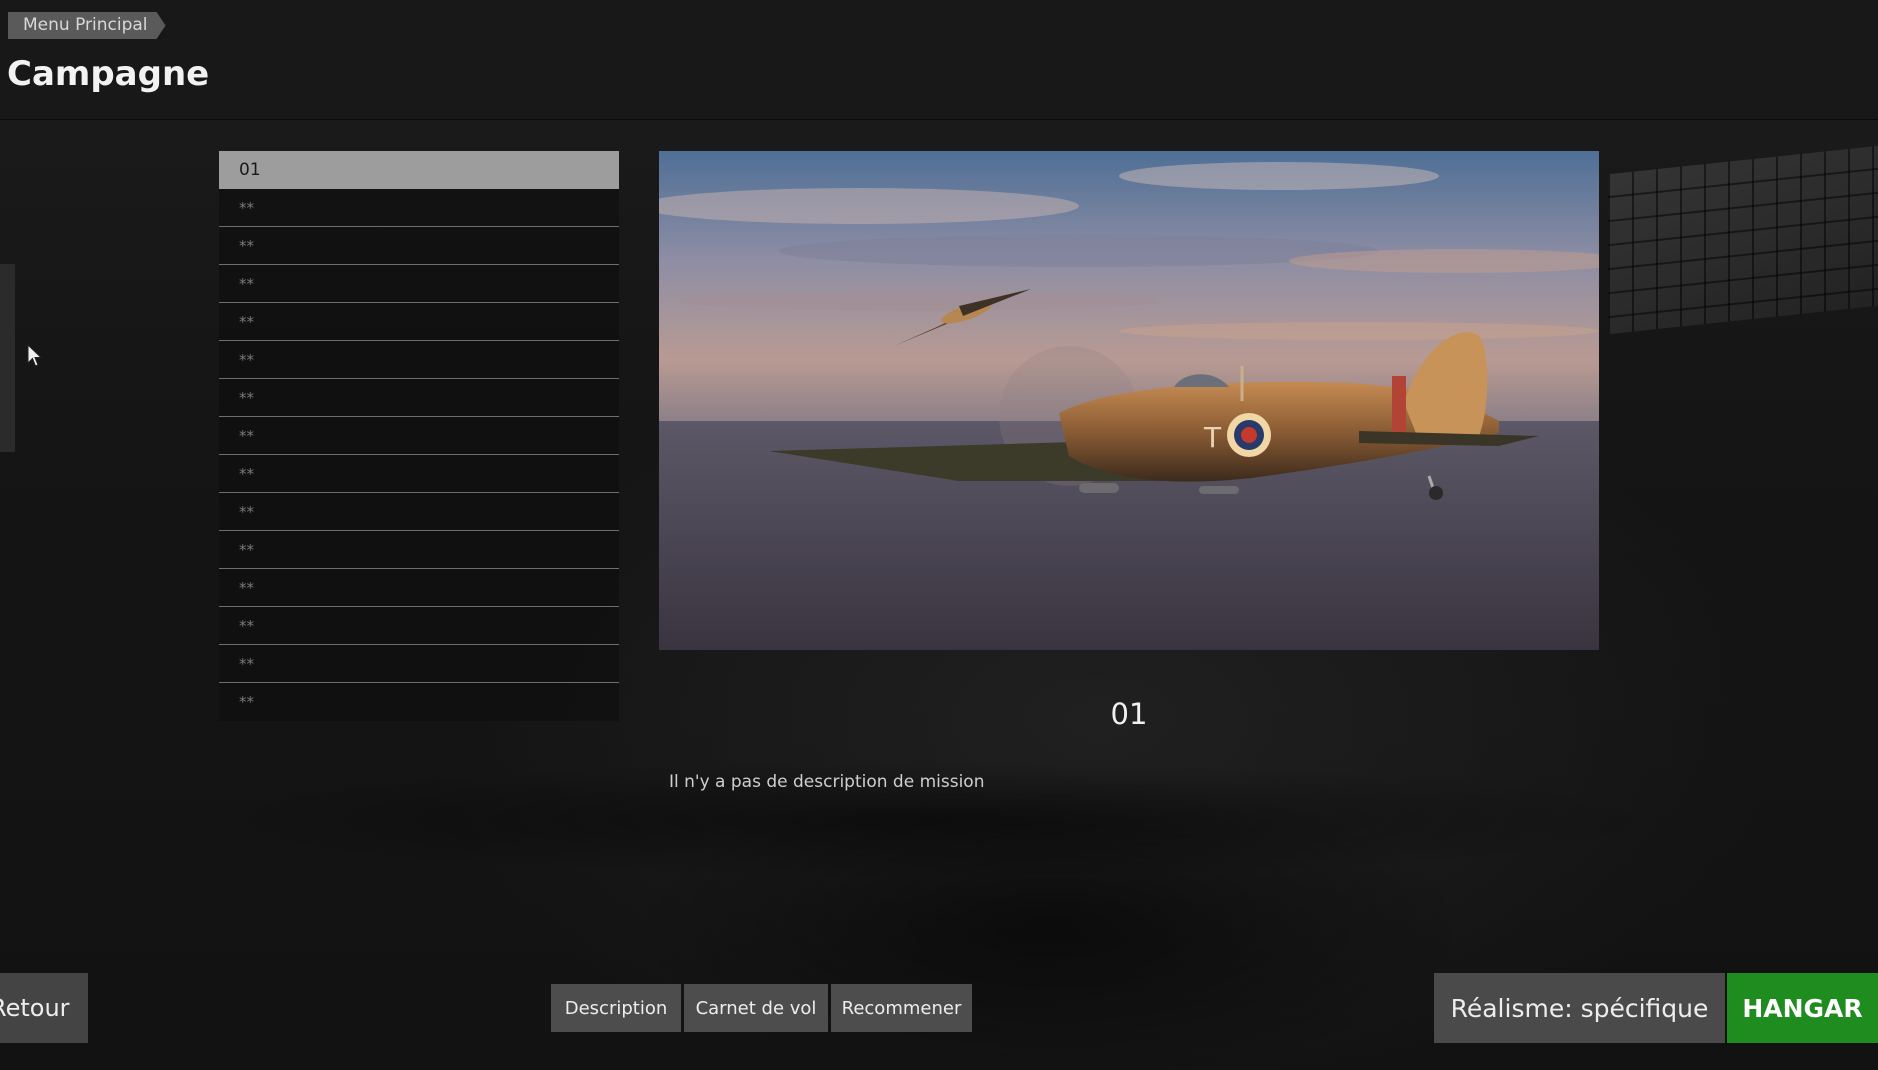 Image resolution: width=1878 pixels, height=1070 pixels. Describe the element at coordinates (939, 60) in the screenshot. I see `header-bar: Menu Principal Campagne` at that location.